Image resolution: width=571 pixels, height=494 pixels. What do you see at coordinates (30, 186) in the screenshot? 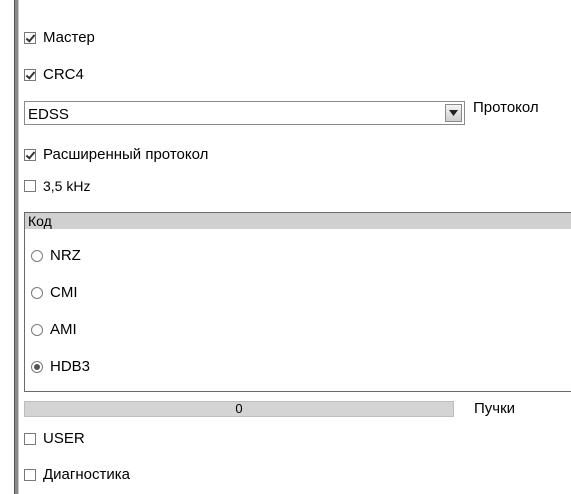
I see `checkbox-khz-box` at bounding box center [30, 186].